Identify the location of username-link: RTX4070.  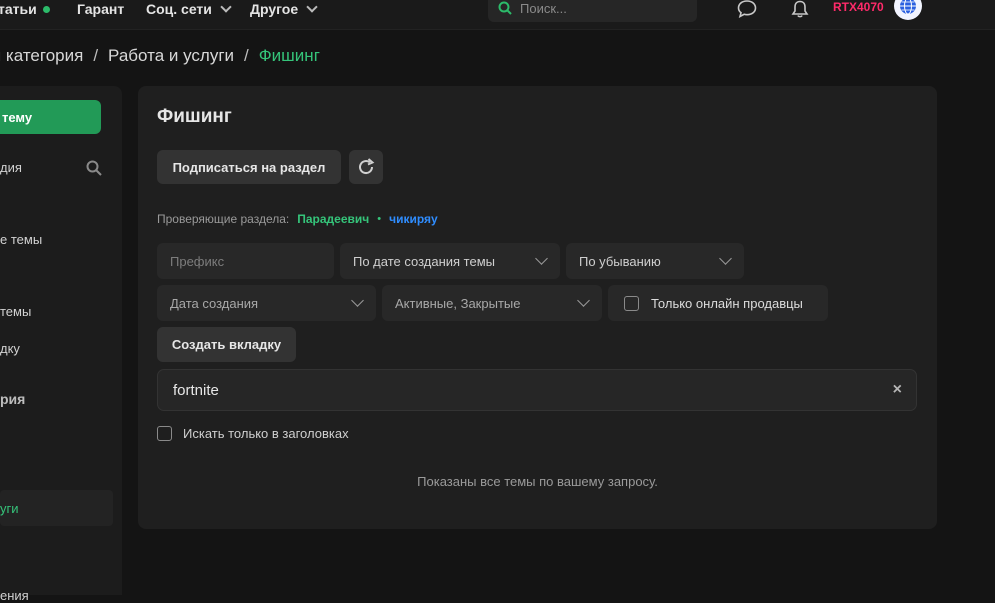
(858, 7).